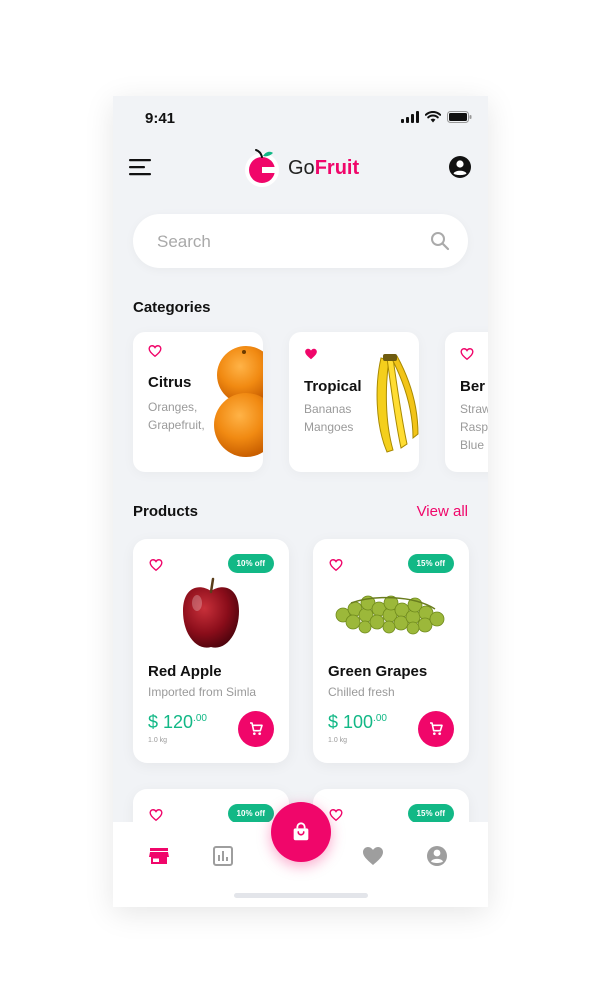 This screenshot has width=600, height=1000. I want to click on product-price: $ 120.00, so click(177, 722).